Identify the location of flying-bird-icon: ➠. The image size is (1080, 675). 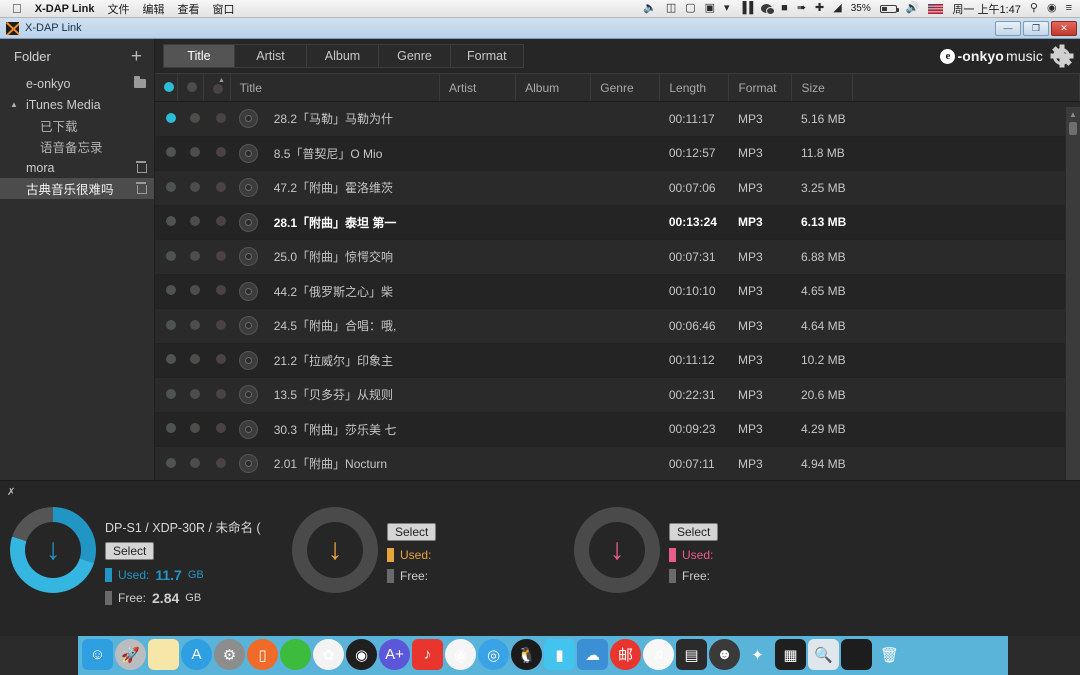
(801, 8).